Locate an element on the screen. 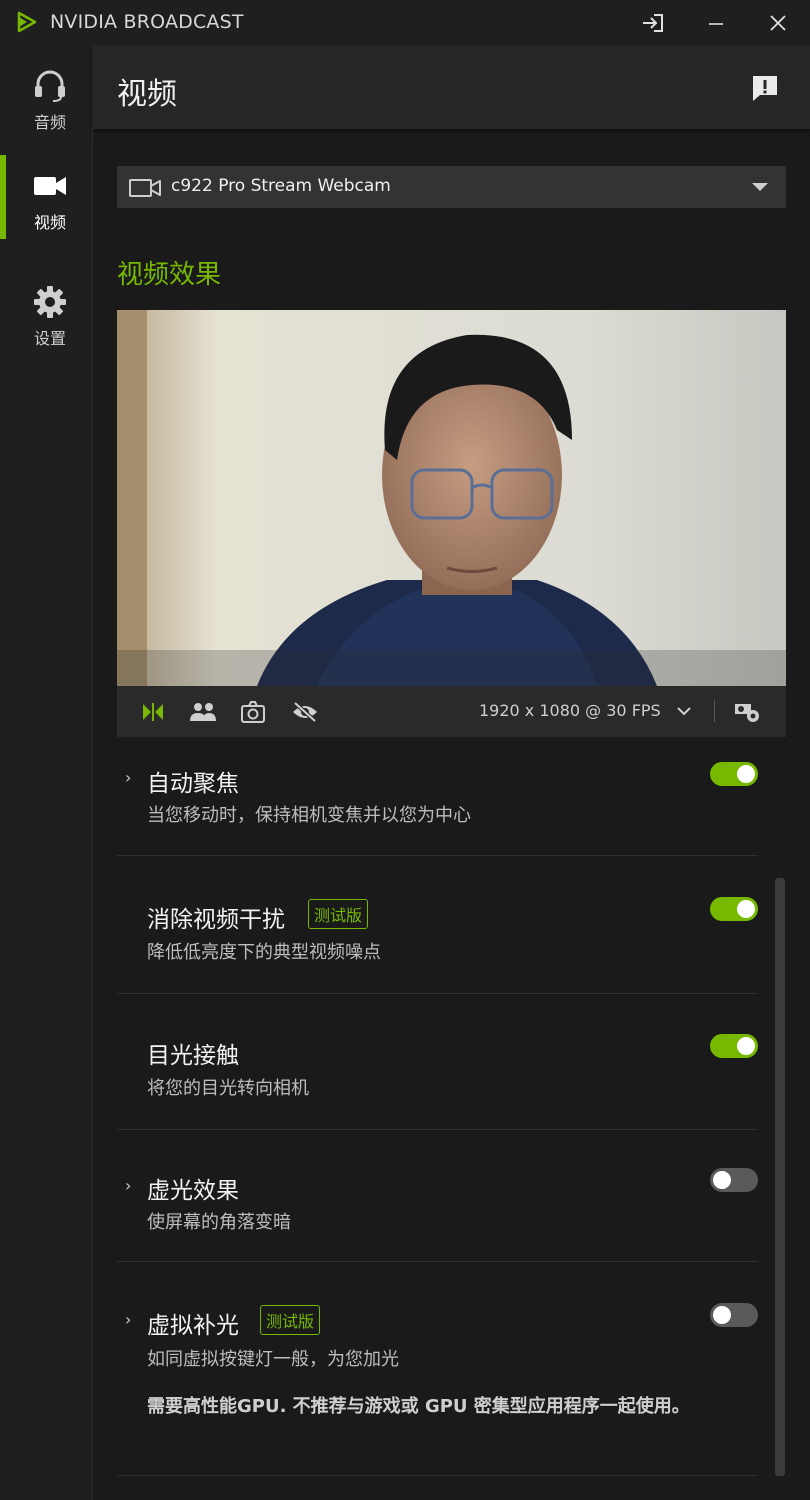  feedback-icon is located at coordinates (765, 88).